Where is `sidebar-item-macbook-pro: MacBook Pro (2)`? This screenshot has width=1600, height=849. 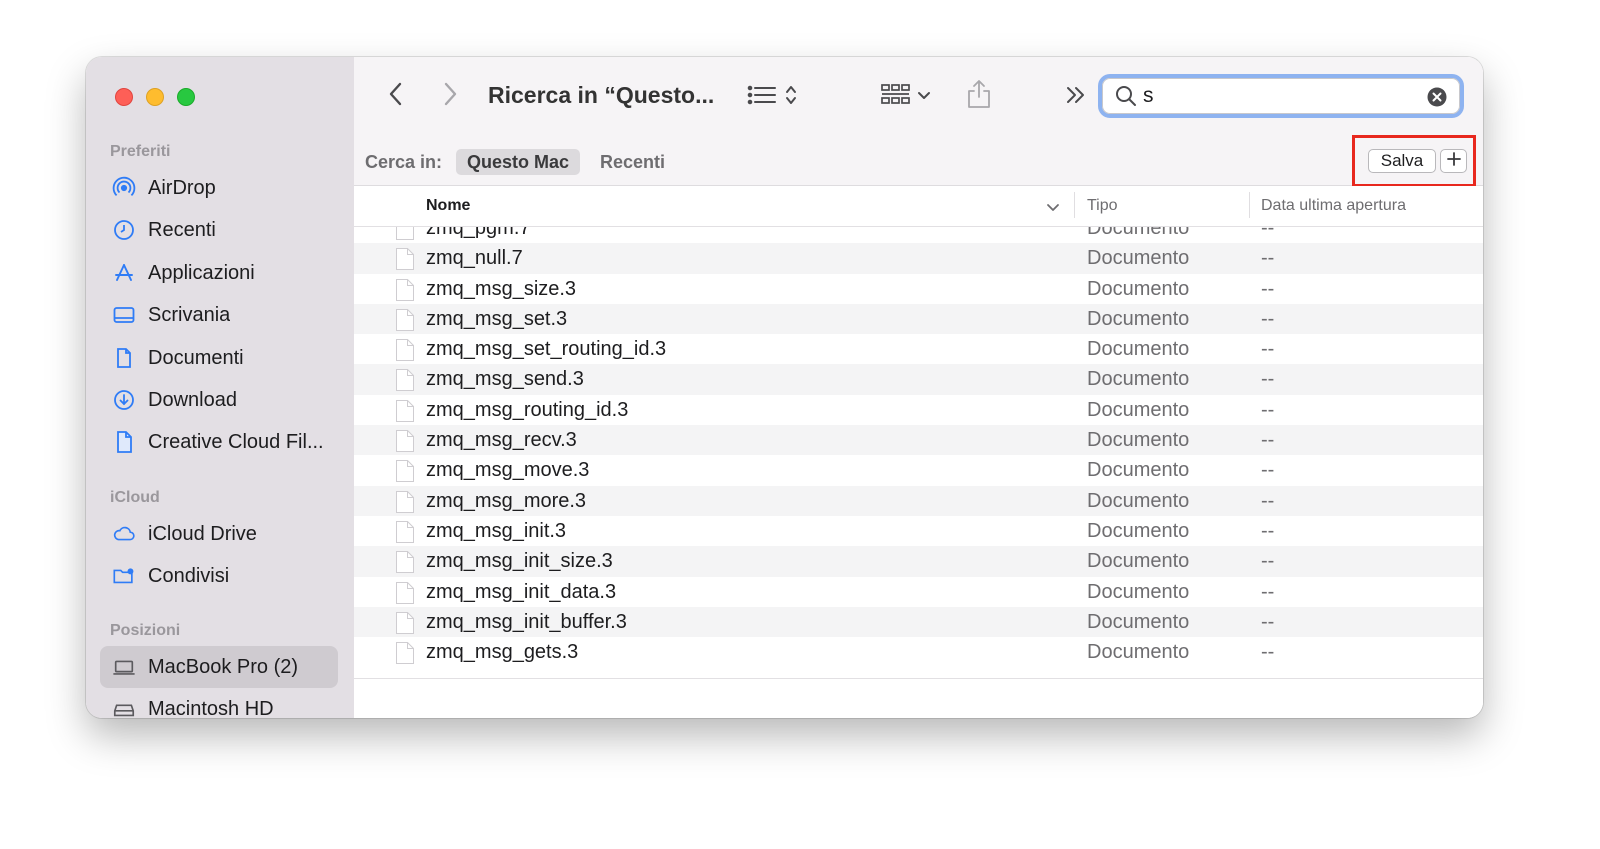
sidebar-item-macbook-pro: MacBook Pro (2) is located at coordinates (219, 667).